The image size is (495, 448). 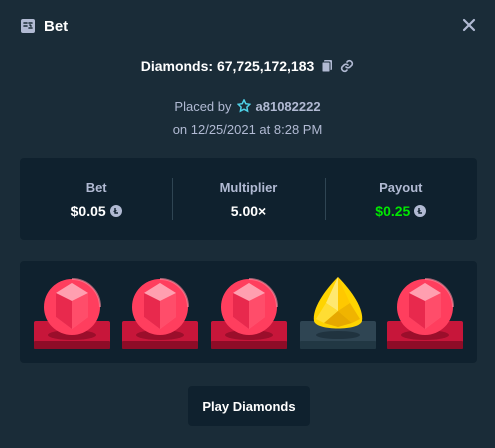 What do you see at coordinates (400, 199) in the screenshot?
I see `stat-payout: Payout $0.25` at bounding box center [400, 199].